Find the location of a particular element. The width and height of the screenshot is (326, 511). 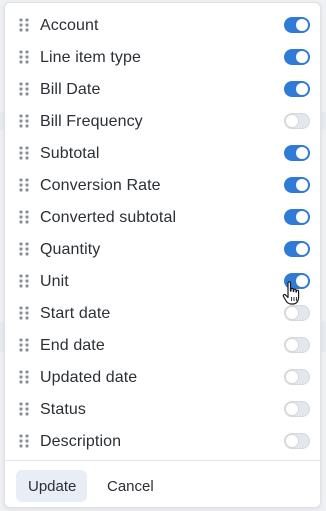

column-label: Subtotal is located at coordinates (70, 153).